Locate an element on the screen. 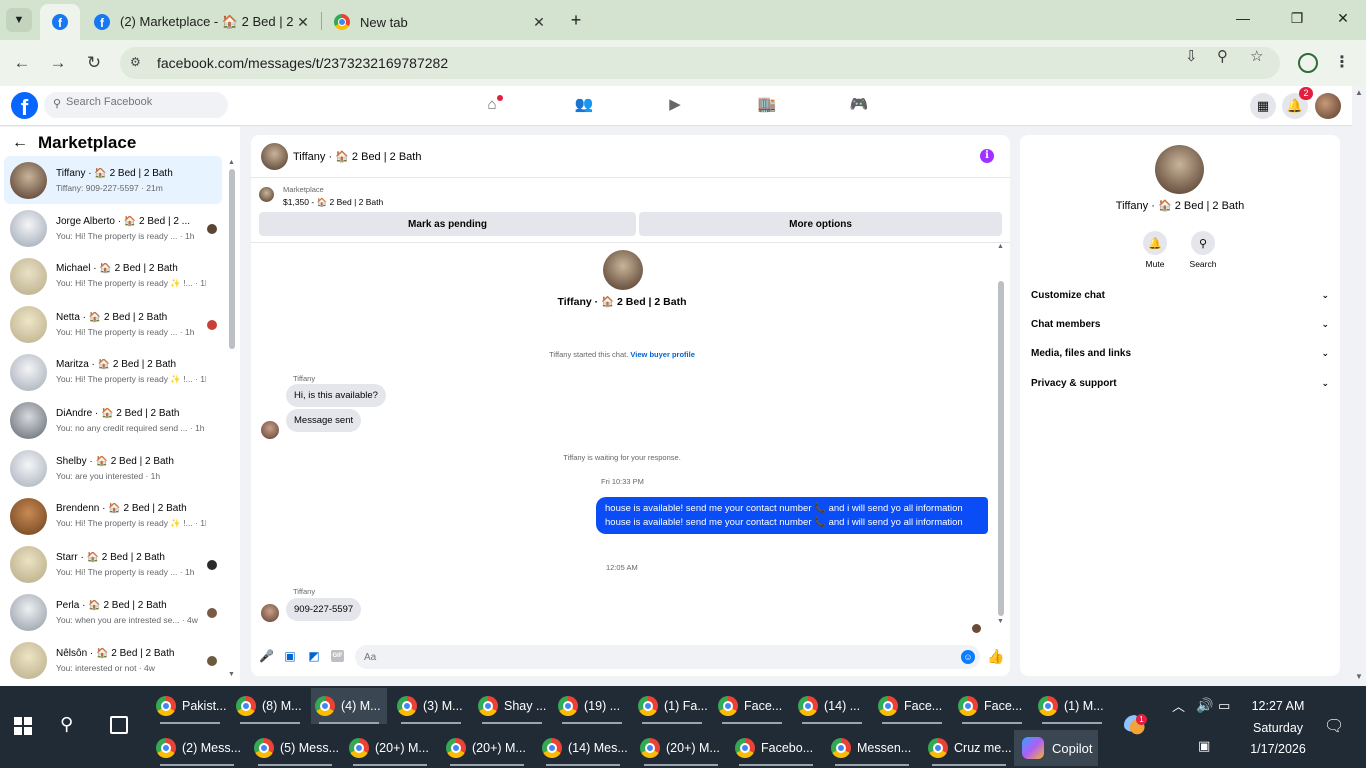 The height and width of the screenshot is (768, 1366). clock-date: 1/17/2026 is located at coordinates (1278, 749).